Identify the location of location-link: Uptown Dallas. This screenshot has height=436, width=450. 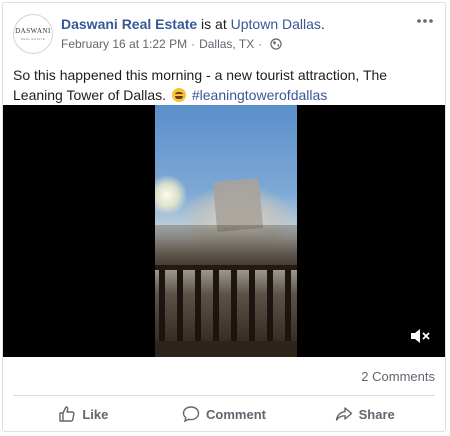
(276, 24).